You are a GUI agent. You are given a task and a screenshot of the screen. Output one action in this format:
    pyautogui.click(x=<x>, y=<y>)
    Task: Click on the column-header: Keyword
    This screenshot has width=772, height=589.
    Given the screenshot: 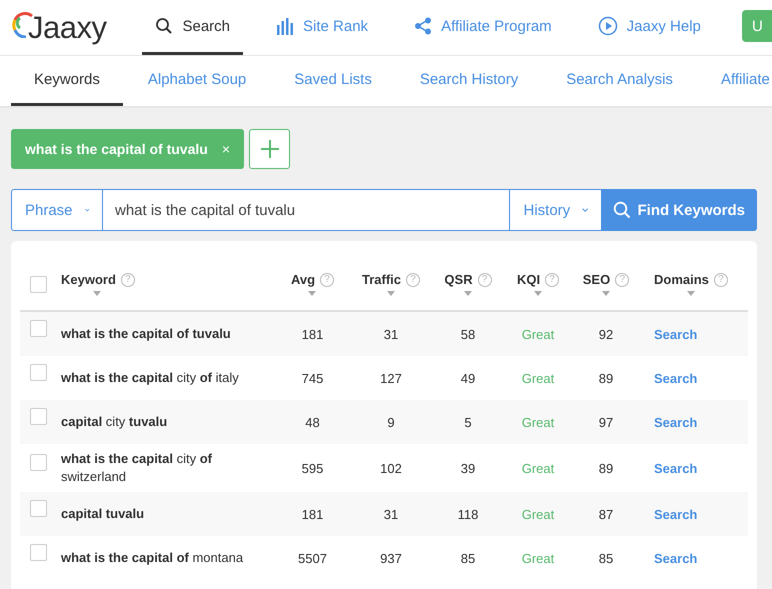 What is the action you would take?
    pyautogui.click(x=88, y=279)
    